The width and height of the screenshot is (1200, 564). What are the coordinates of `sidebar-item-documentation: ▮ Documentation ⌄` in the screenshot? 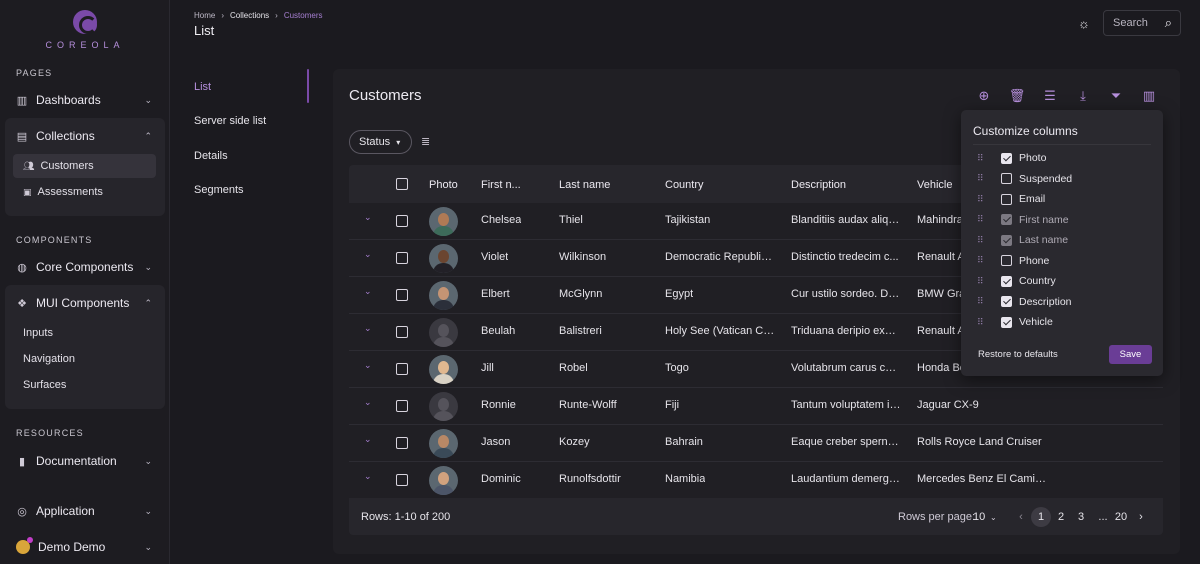 It's located at (85, 461).